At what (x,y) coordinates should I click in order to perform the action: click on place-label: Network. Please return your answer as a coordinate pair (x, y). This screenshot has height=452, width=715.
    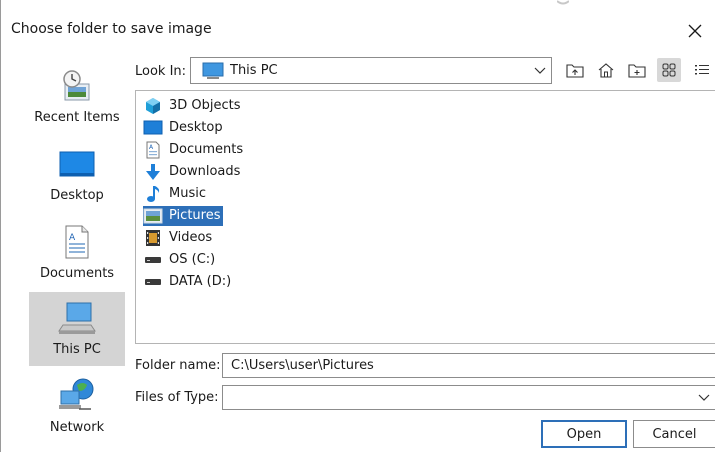
    Looking at the image, I should click on (77, 427).